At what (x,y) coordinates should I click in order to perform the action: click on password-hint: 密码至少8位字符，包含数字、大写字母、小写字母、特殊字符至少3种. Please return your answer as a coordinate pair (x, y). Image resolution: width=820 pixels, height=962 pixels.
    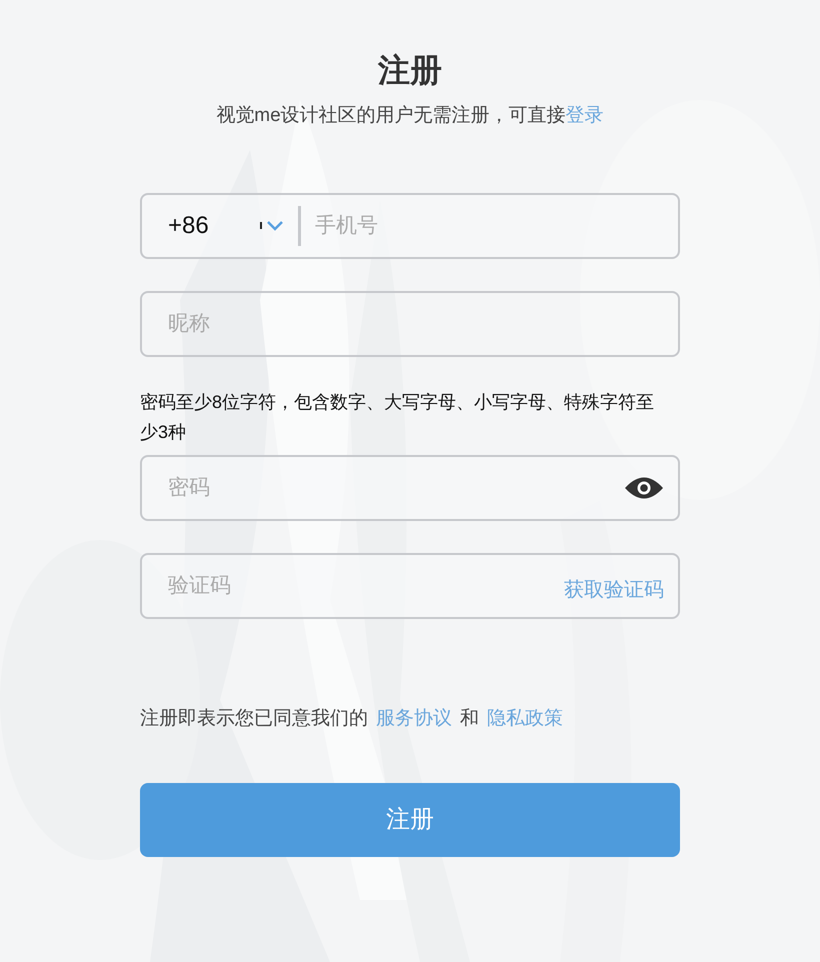
    Looking at the image, I should click on (398, 417).